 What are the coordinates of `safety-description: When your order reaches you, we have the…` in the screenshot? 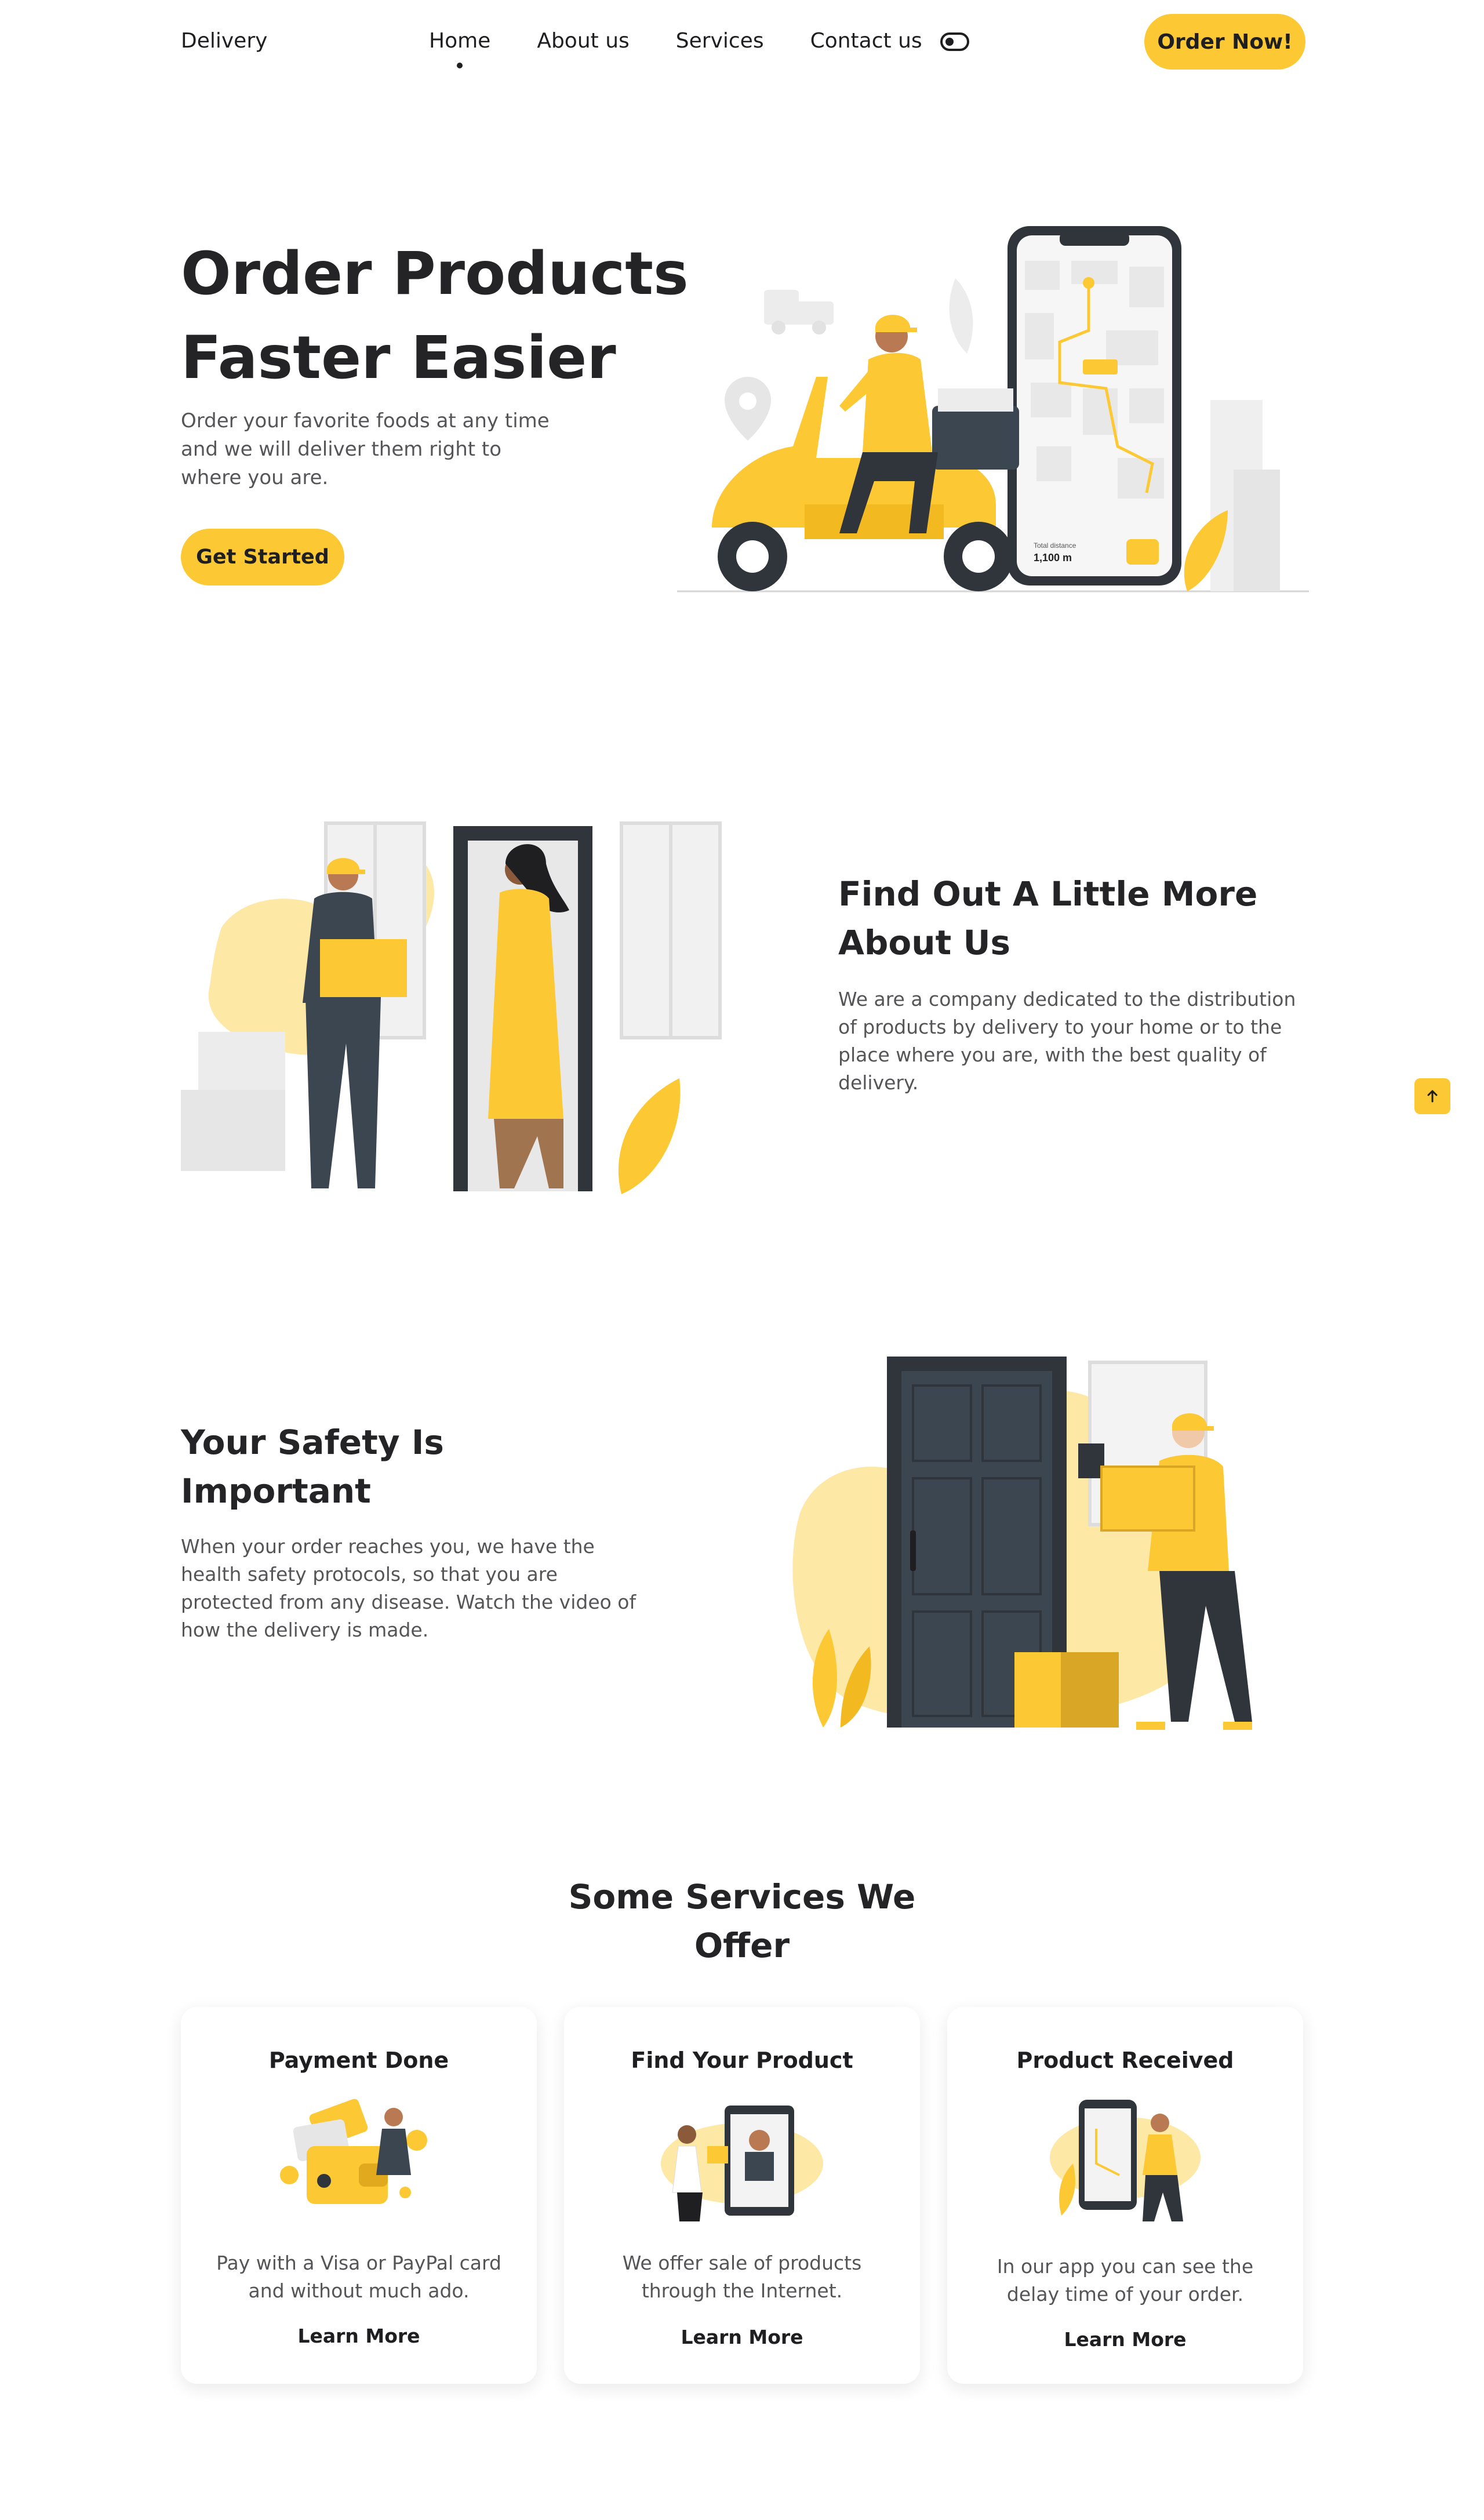 It's located at (409, 1588).